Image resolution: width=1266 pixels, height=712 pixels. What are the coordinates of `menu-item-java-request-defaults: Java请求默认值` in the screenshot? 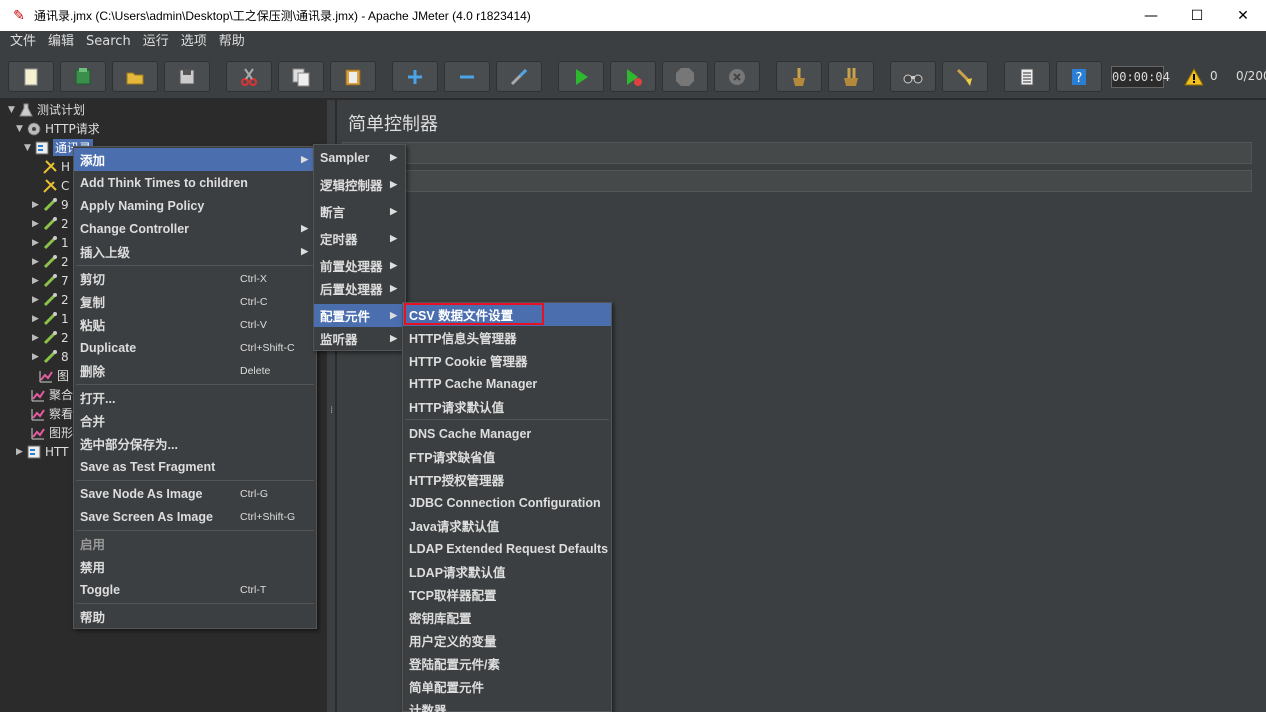 It's located at (507, 525).